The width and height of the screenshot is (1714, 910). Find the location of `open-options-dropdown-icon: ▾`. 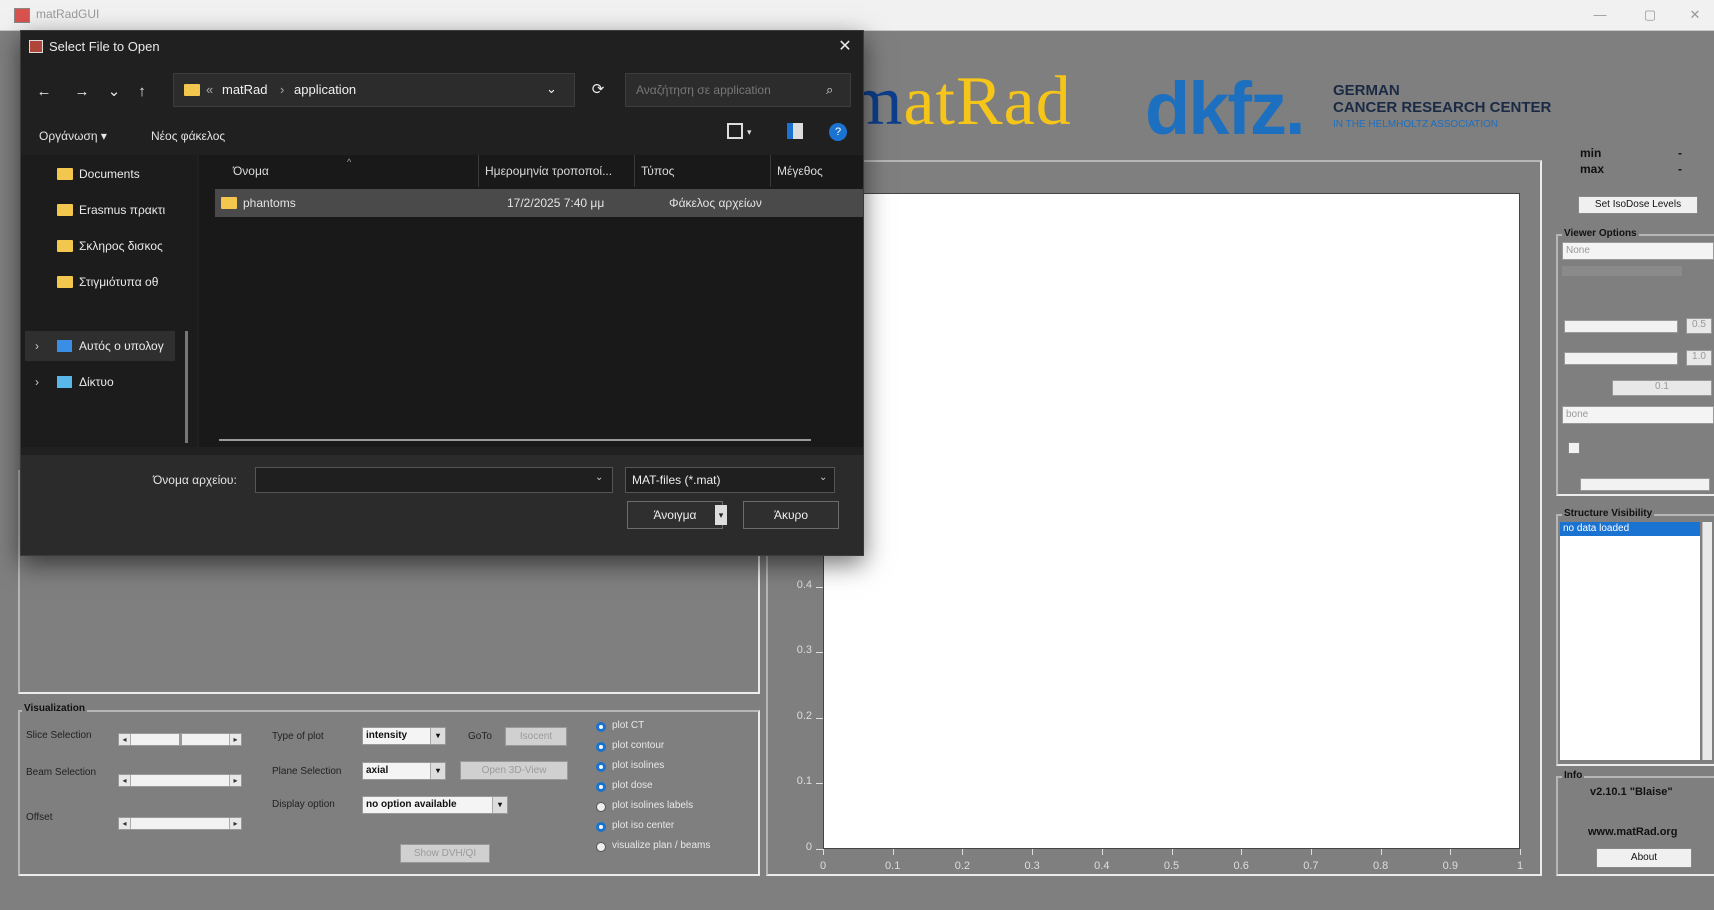

open-options-dropdown-icon: ▾ is located at coordinates (721, 515).